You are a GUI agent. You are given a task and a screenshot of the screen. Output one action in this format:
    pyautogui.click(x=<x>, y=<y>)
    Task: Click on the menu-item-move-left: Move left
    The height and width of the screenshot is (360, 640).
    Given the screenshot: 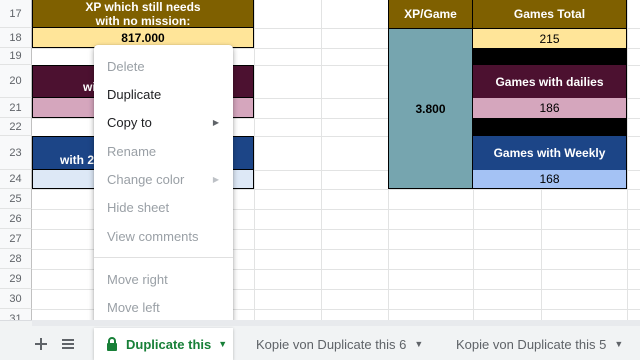 What is the action you would take?
    pyautogui.click(x=163, y=307)
    